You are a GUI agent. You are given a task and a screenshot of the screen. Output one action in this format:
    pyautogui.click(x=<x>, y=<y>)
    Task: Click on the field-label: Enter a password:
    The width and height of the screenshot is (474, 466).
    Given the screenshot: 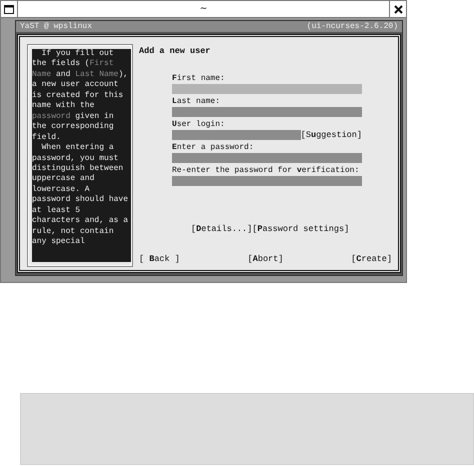 What is the action you would take?
    pyautogui.click(x=213, y=147)
    